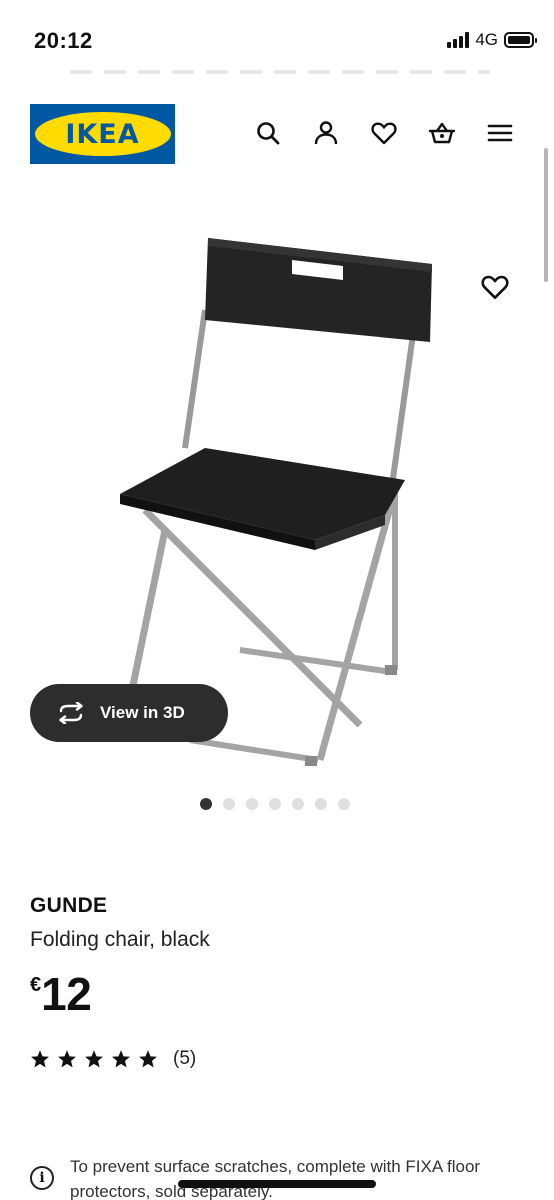 This screenshot has width=554, height=1200. I want to click on scrolled-content-peek, so click(280, 72).